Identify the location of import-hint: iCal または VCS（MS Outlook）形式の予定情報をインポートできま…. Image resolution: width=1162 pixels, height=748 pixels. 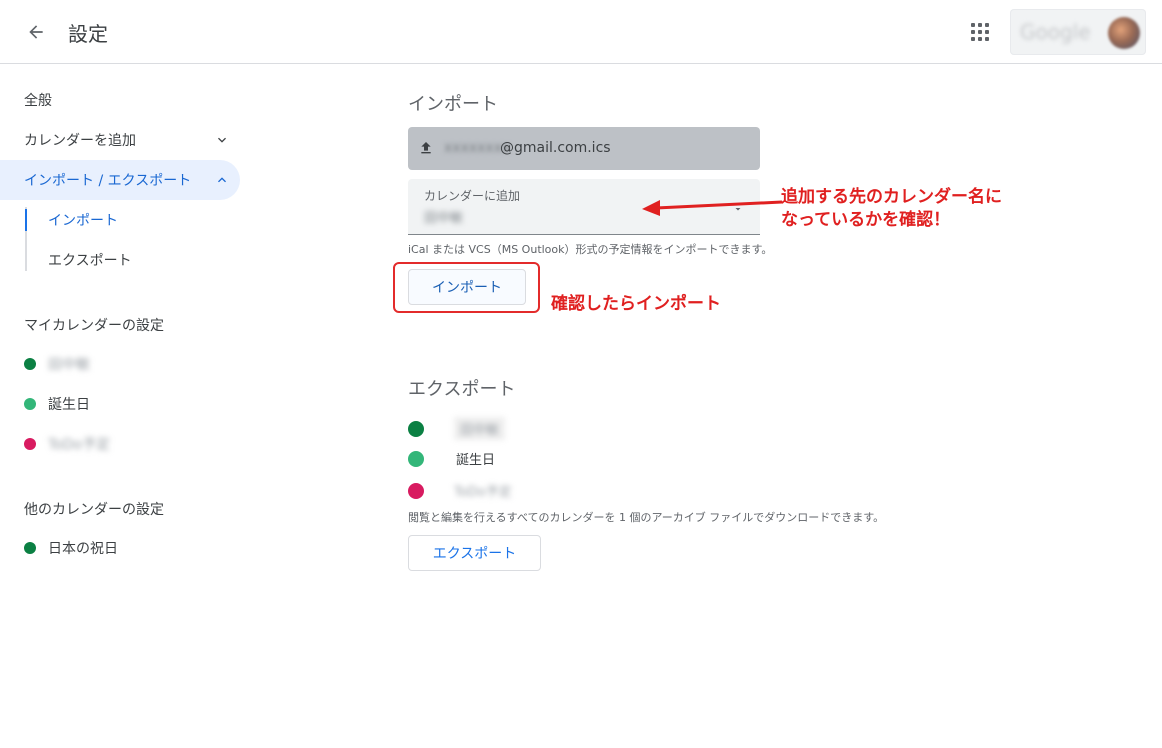
(590, 249).